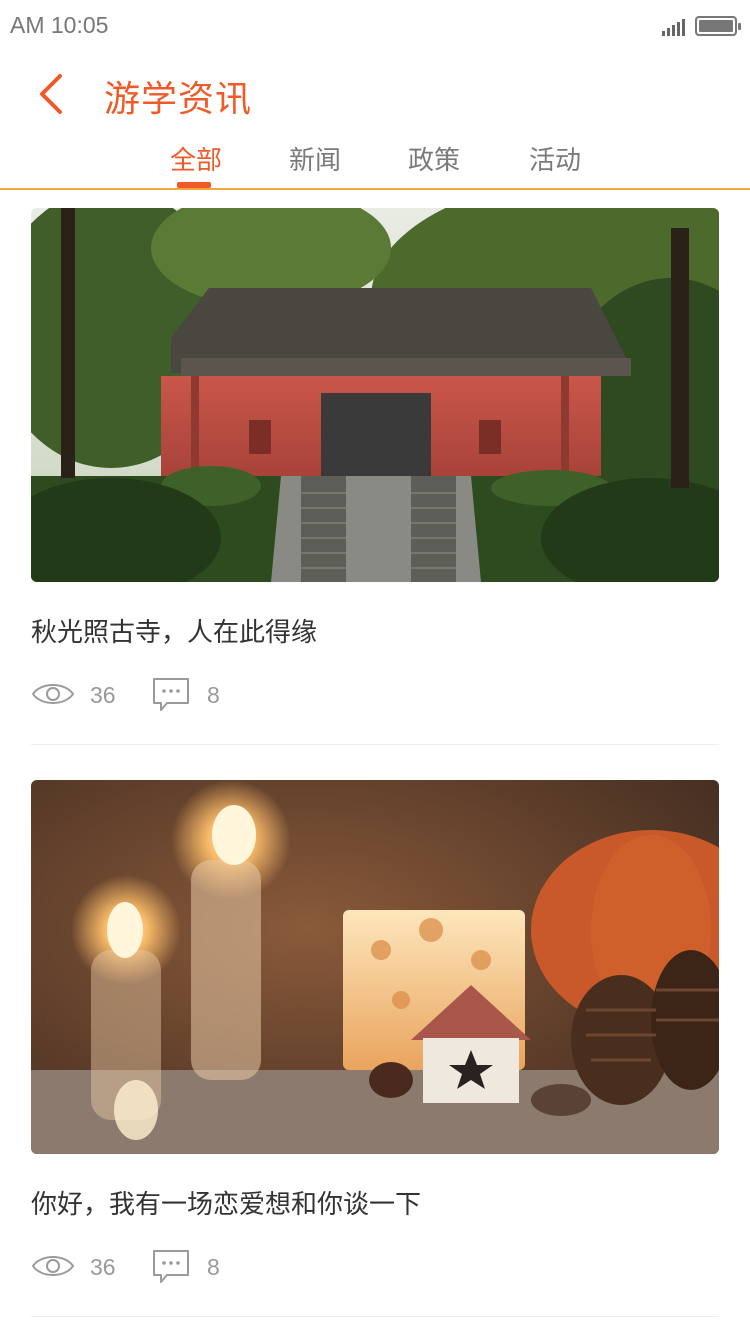  I want to click on nav-bar: 游学资讯, so click(375, 93).